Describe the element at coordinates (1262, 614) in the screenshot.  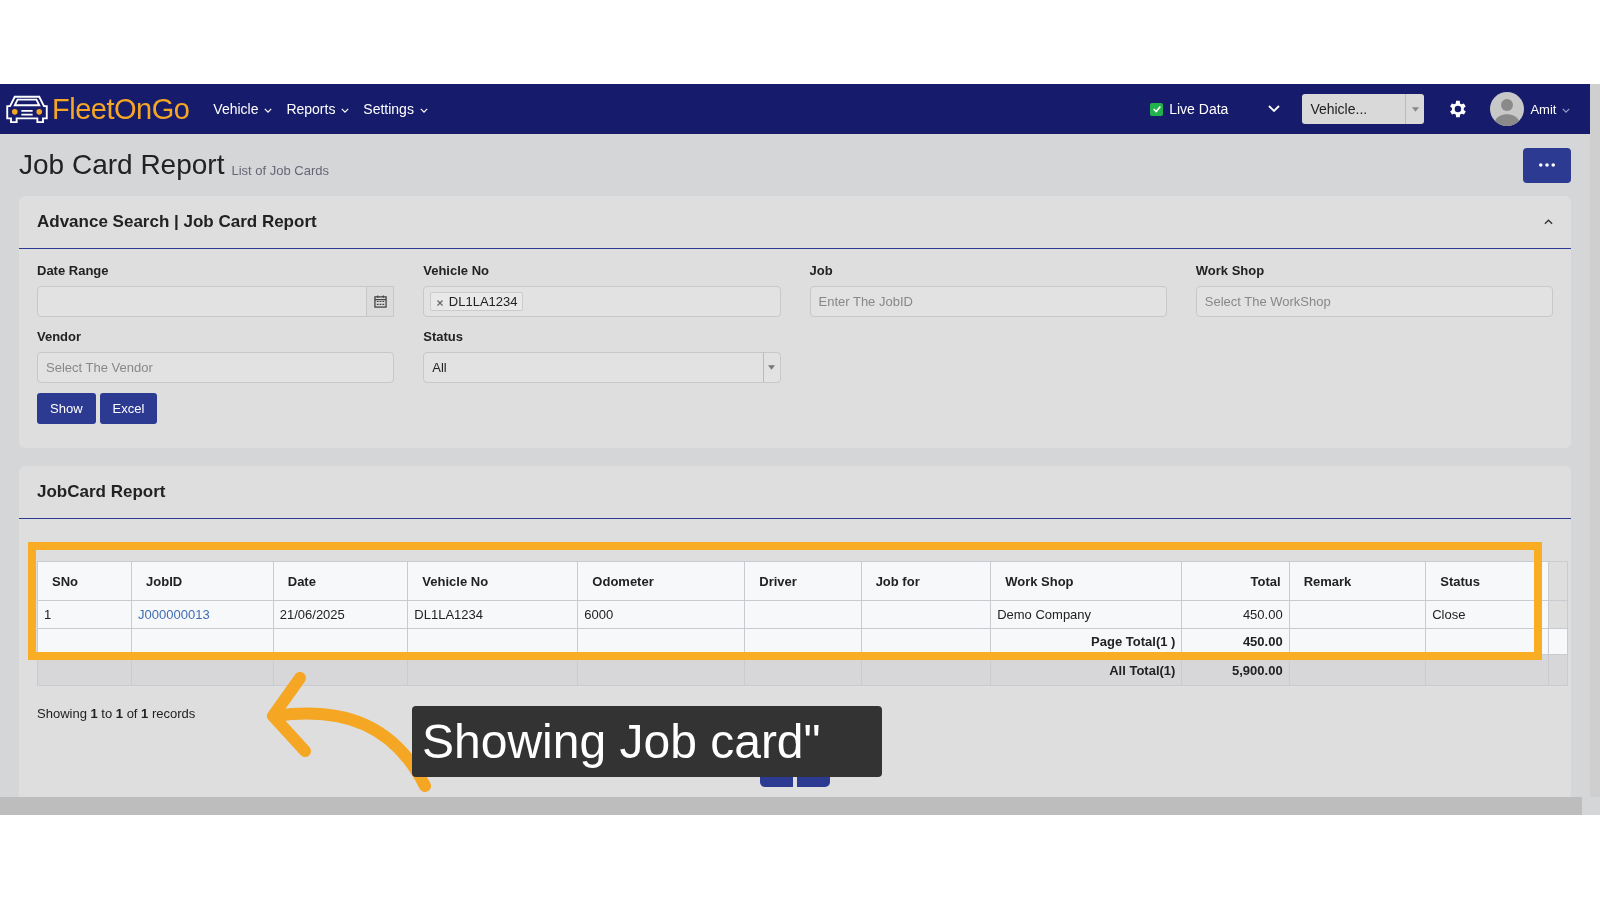
I see `table-cell: 450.00` at that location.